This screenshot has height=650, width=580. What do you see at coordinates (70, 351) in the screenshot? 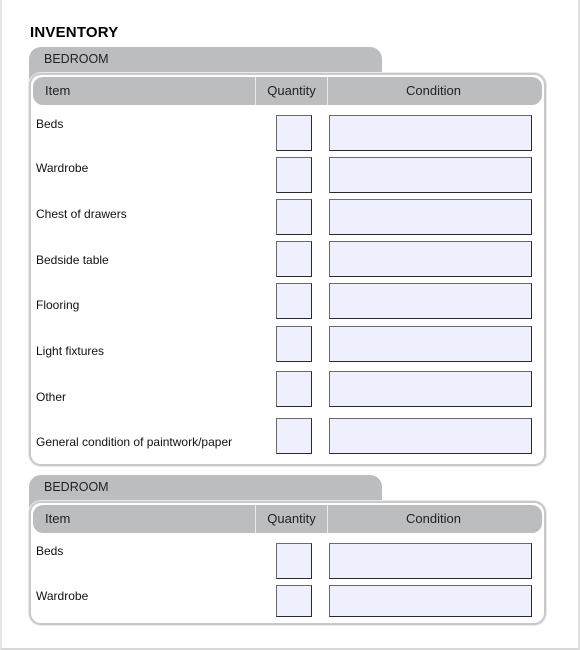
I see `item-label: Light fixtures` at bounding box center [70, 351].